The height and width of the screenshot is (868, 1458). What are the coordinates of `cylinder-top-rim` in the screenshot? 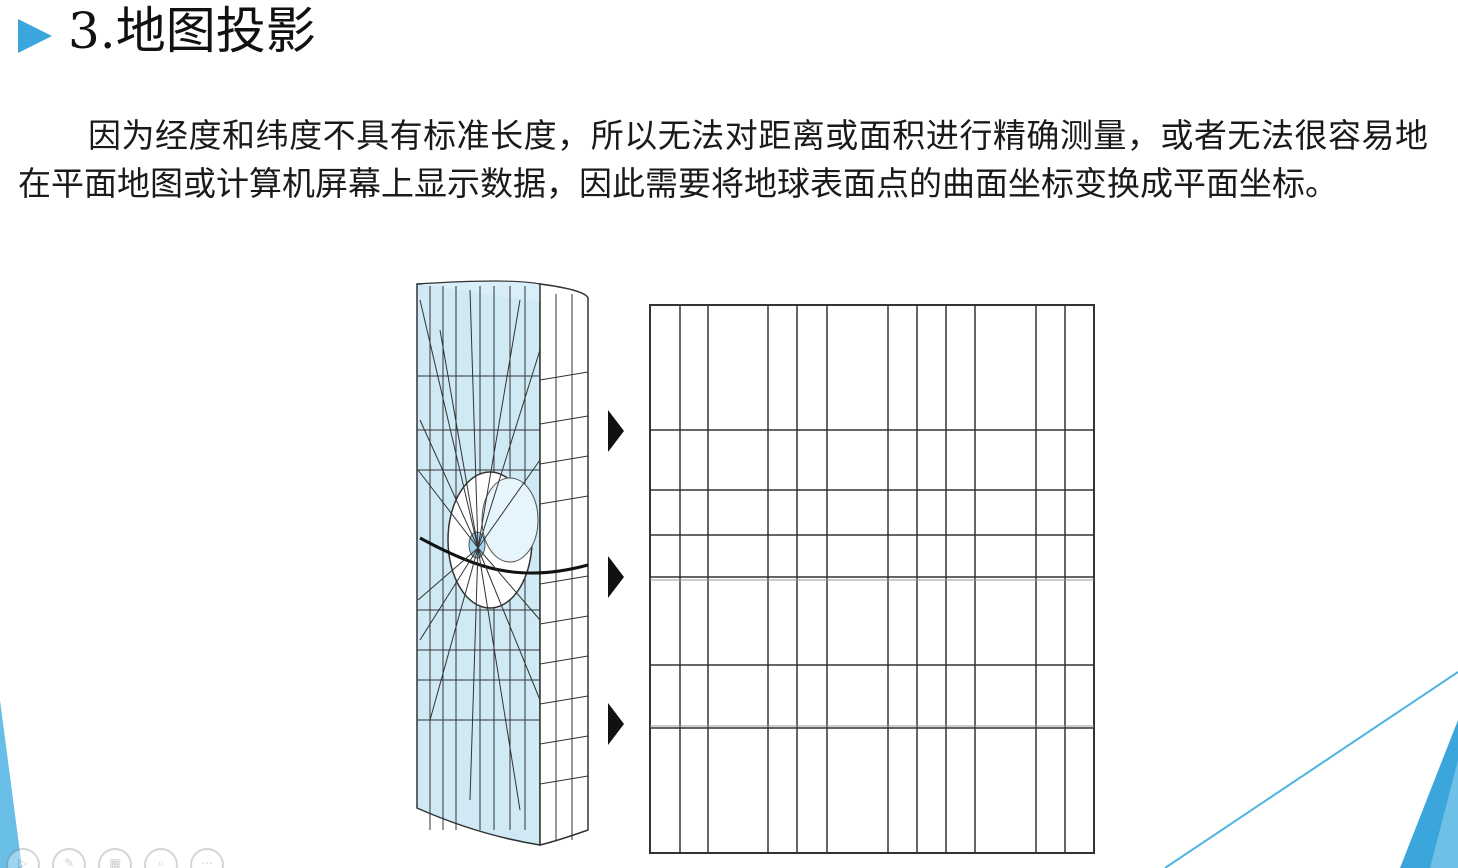 It's located at (502, 291).